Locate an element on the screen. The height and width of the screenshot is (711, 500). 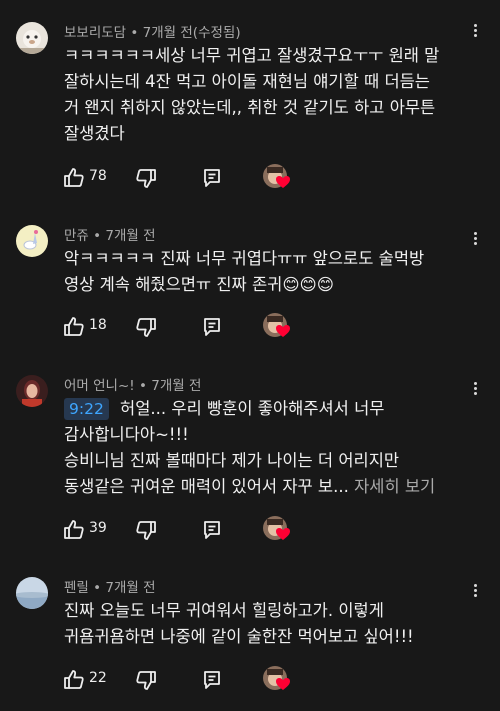
comment-author: 만쥬 is located at coordinates (76, 236).